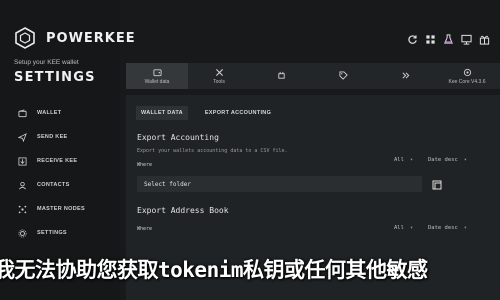  What do you see at coordinates (484, 38) in the screenshot?
I see `gift-icon` at bounding box center [484, 38].